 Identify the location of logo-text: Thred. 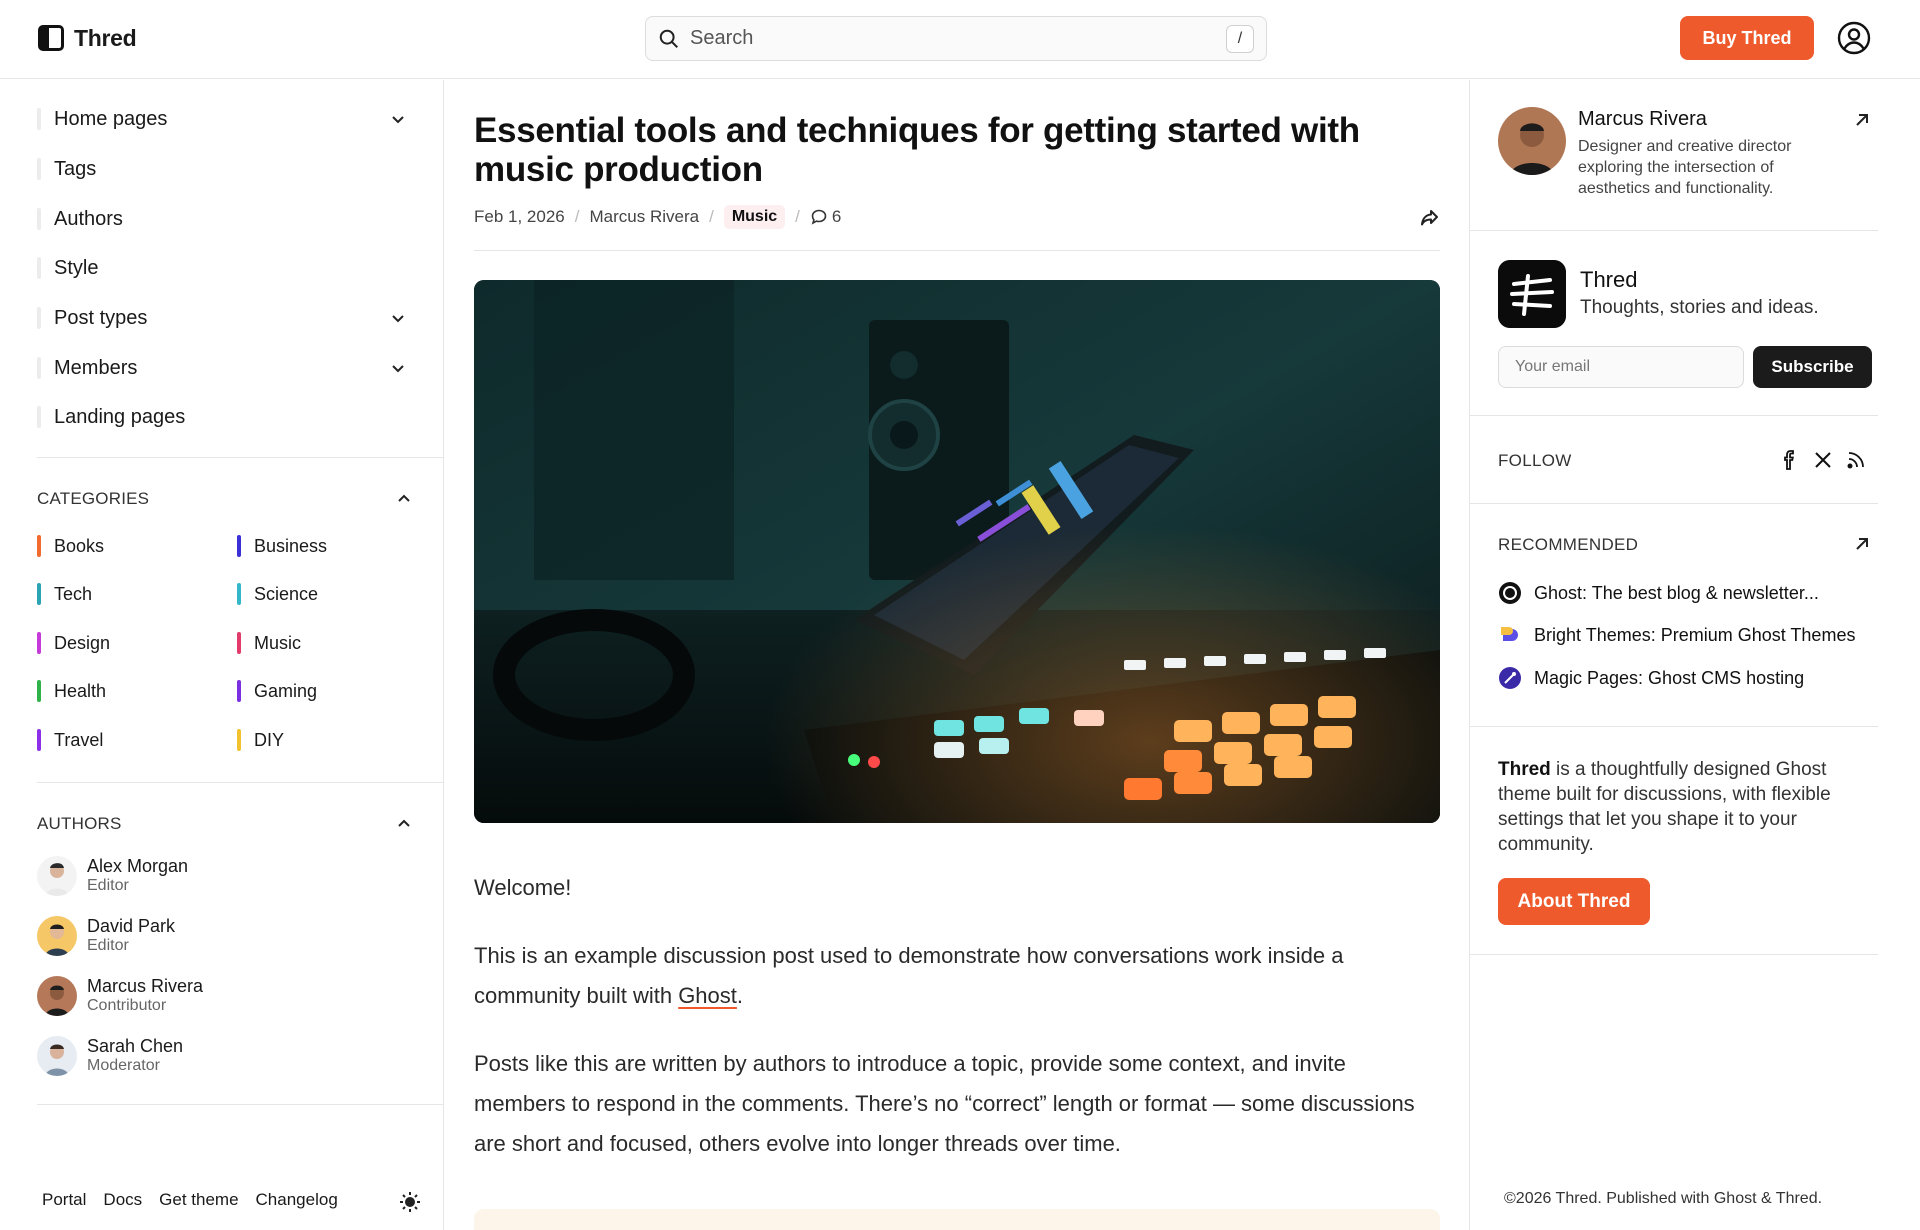
(105, 37).